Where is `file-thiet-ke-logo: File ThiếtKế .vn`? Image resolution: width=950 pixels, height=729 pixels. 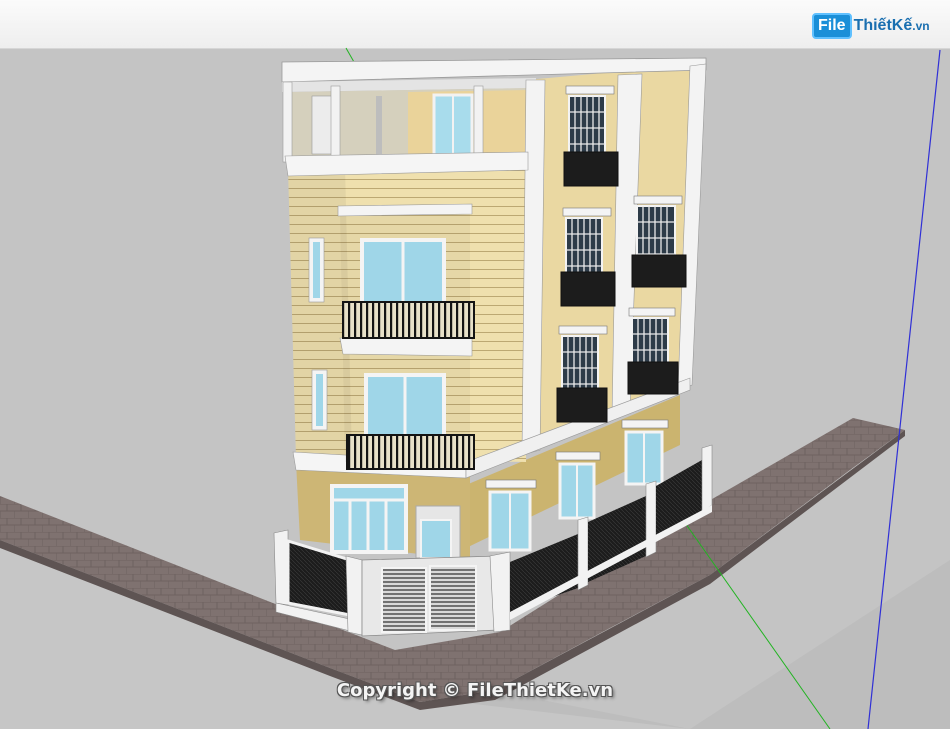 file-thiet-ke-logo: File ThiếtKế .vn is located at coordinates (871, 26).